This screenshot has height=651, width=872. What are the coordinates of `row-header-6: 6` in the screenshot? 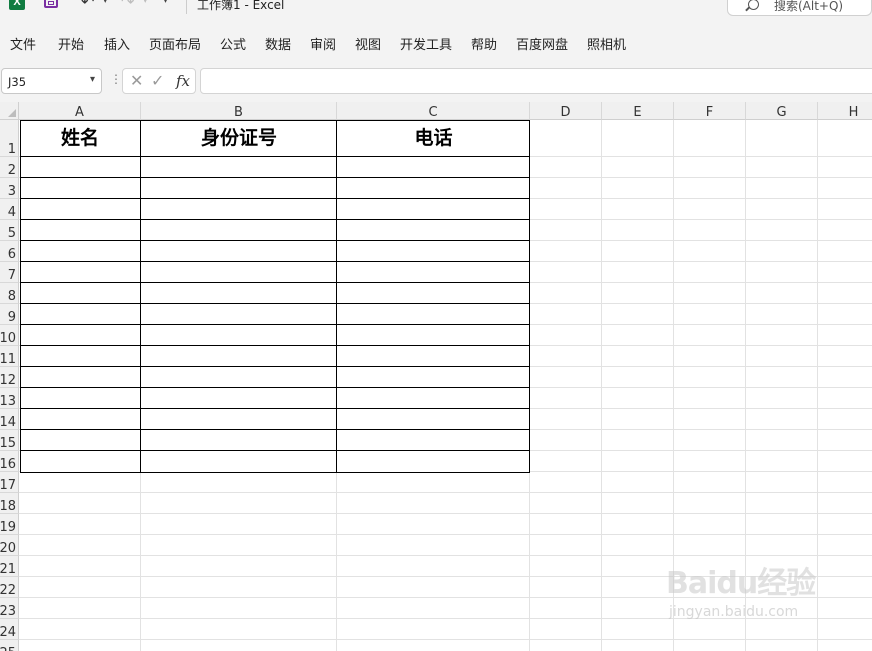 It's located at (9, 251).